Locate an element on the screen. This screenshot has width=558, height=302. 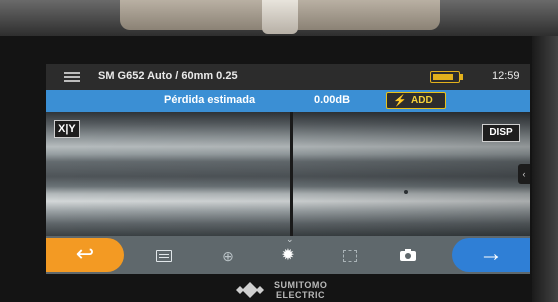
right-arrow-icon: → is located at coordinates (491, 253).